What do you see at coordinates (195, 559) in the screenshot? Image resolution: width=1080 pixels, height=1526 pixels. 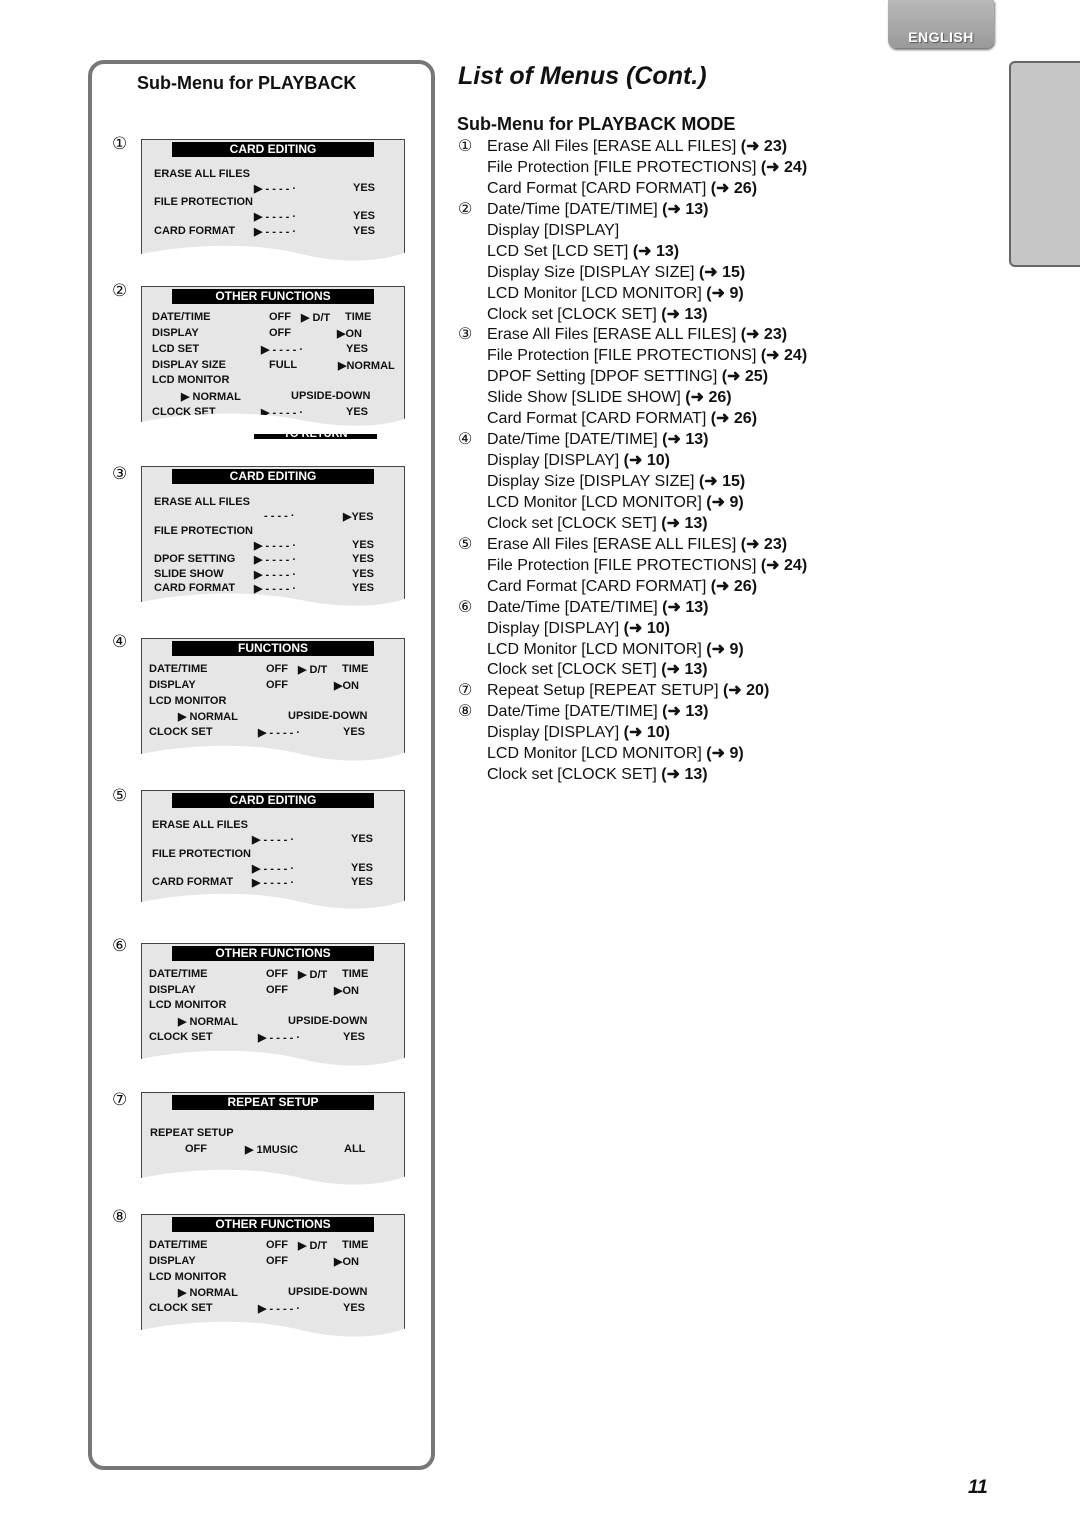 I see `menu-label: DPOF SETTING` at bounding box center [195, 559].